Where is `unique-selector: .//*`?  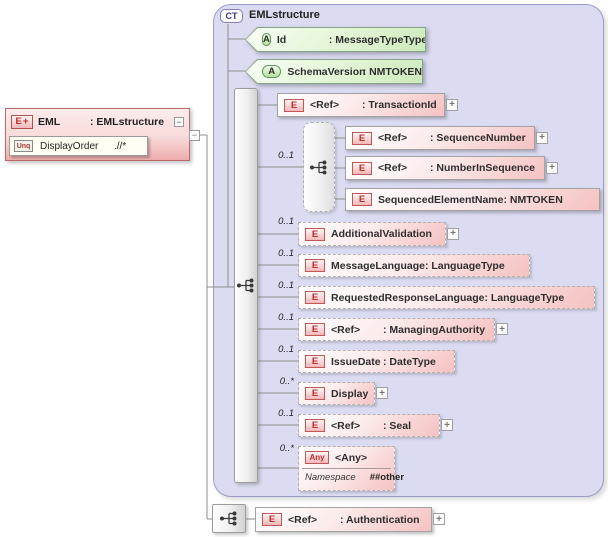 unique-selector: .//* is located at coordinates (120, 146).